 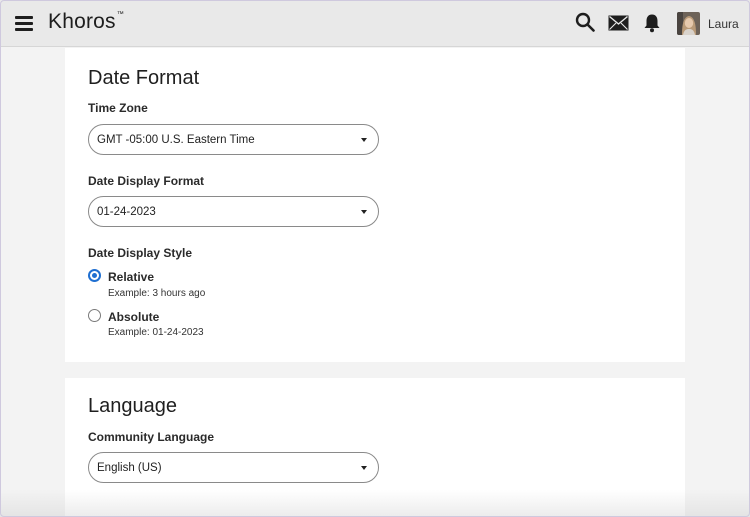 What do you see at coordinates (585, 22) in the screenshot?
I see `search-icon` at bounding box center [585, 22].